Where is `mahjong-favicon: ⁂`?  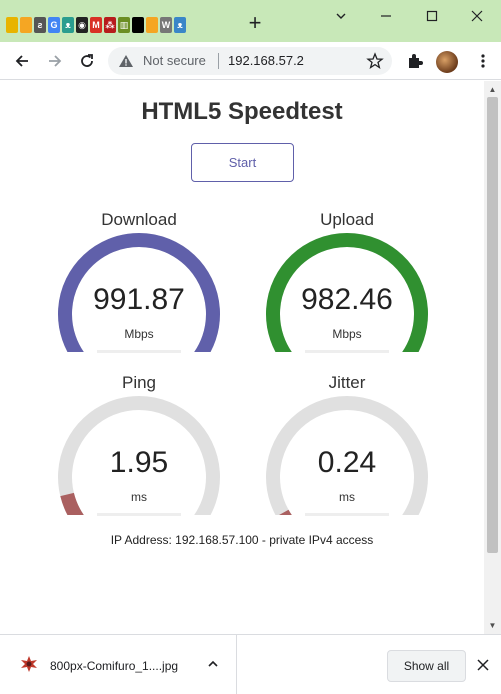 mahjong-favicon: ⁂ is located at coordinates (110, 25).